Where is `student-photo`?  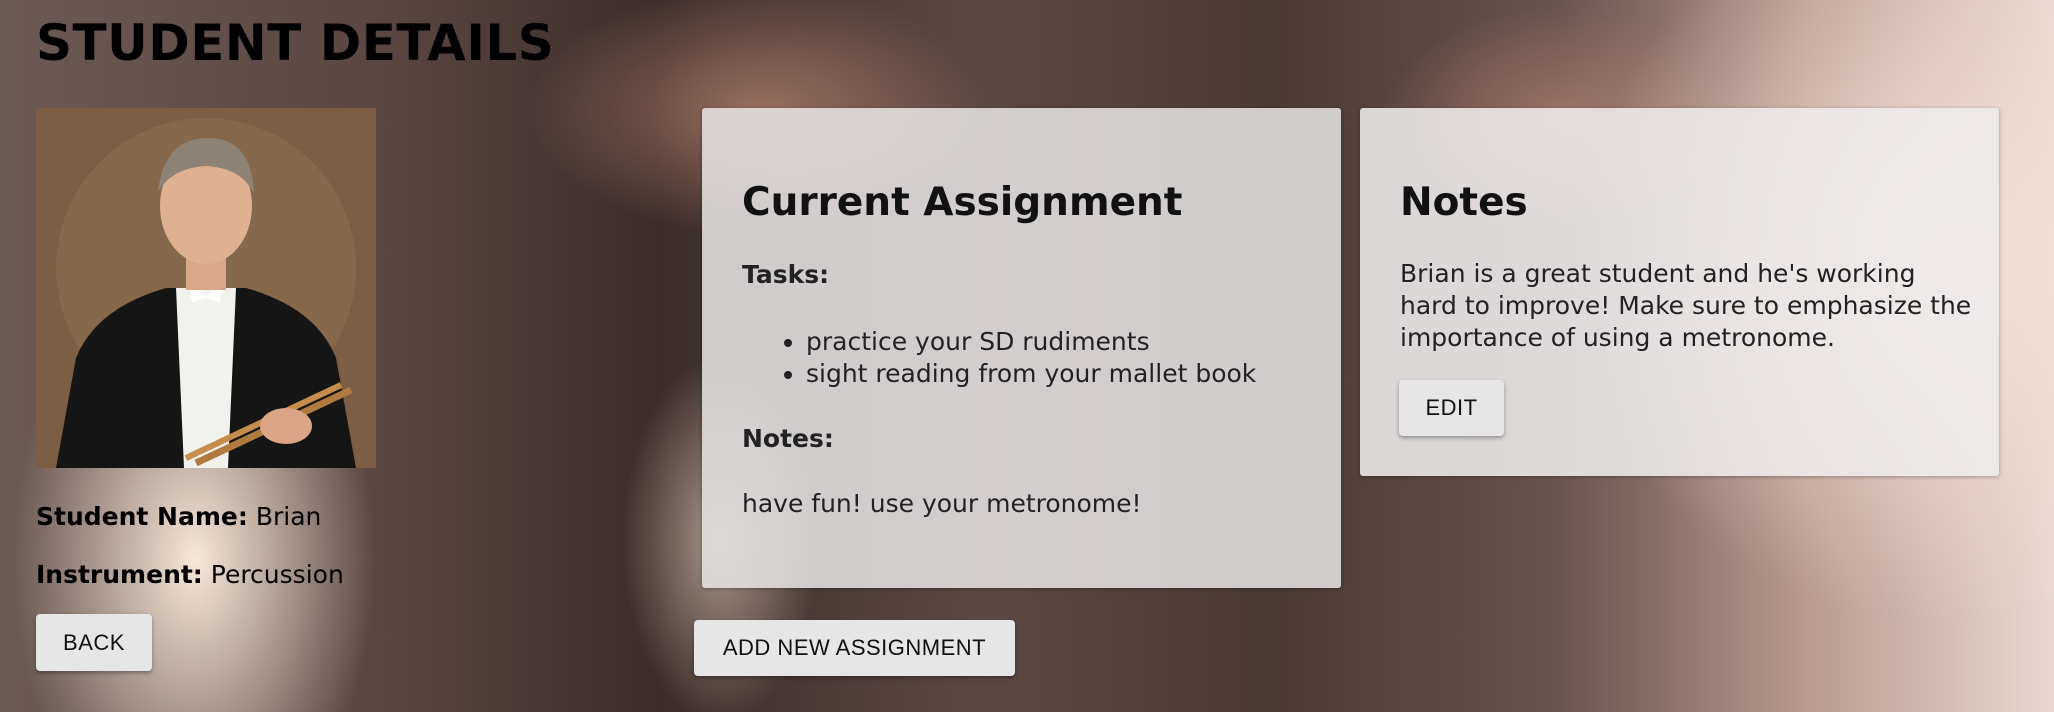 student-photo is located at coordinates (206, 288).